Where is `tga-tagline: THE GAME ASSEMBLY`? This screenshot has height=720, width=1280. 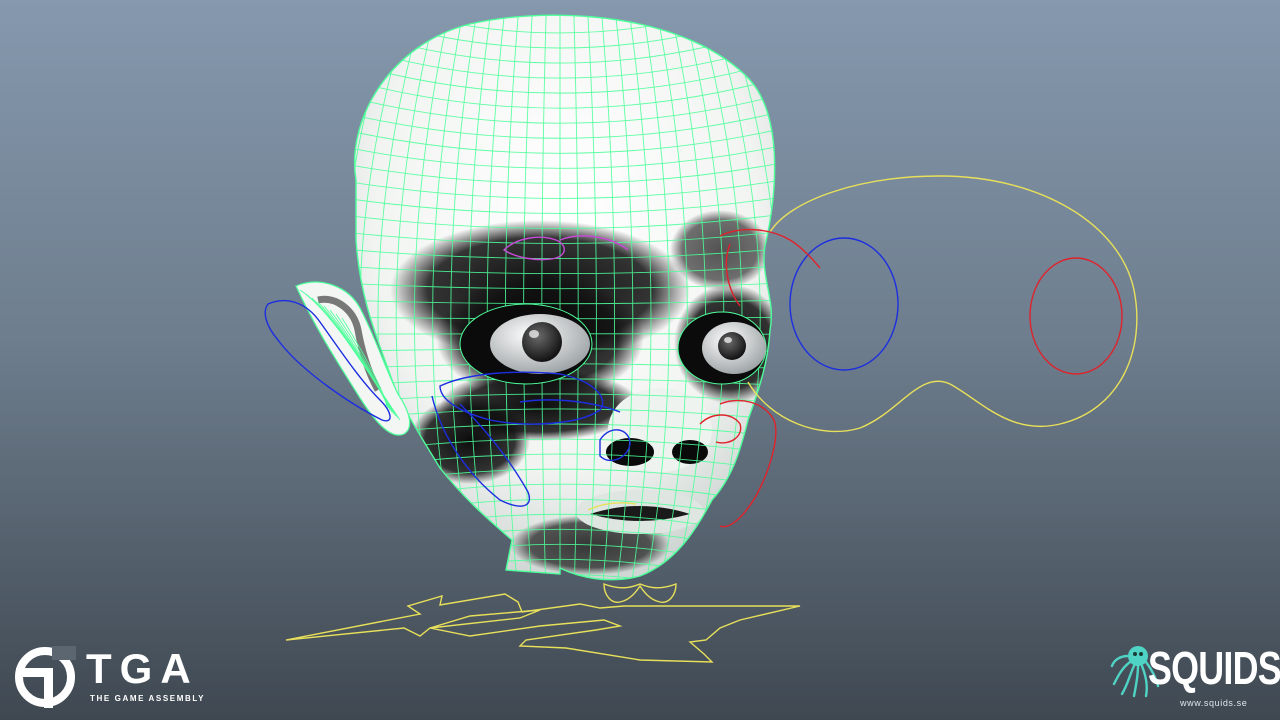
tga-tagline: THE GAME ASSEMBLY is located at coordinates (148, 698).